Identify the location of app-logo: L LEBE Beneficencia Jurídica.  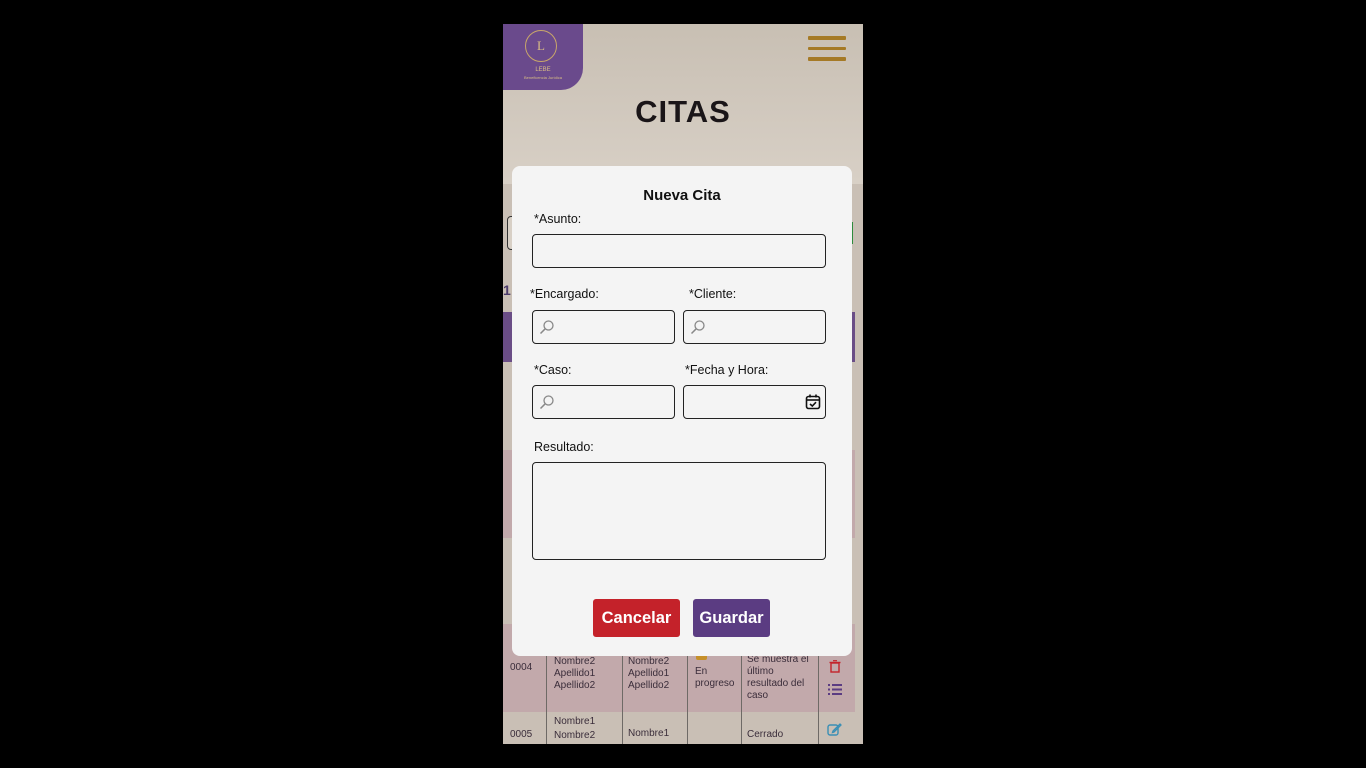
(543, 57).